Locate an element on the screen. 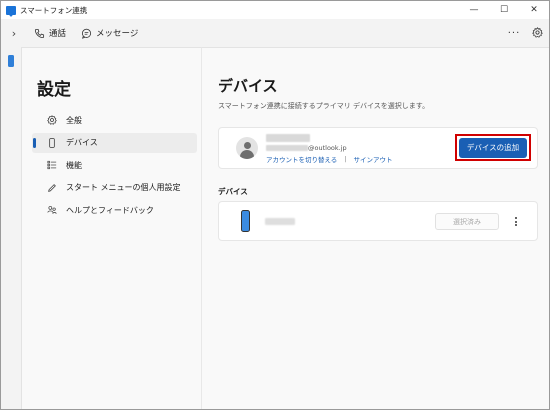 The height and width of the screenshot is (410, 550). title-bar: スマートフォン連携 — ☐ ✕ is located at coordinates (275, 10).